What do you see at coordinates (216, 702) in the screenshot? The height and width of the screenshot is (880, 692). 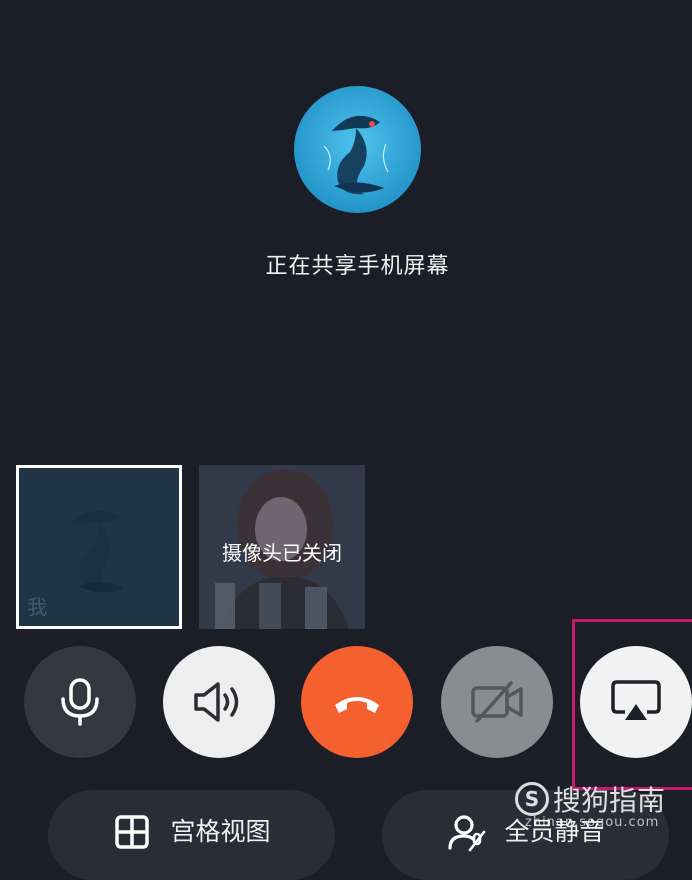 I see `speaker-icon` at bounding box center [216, 702].